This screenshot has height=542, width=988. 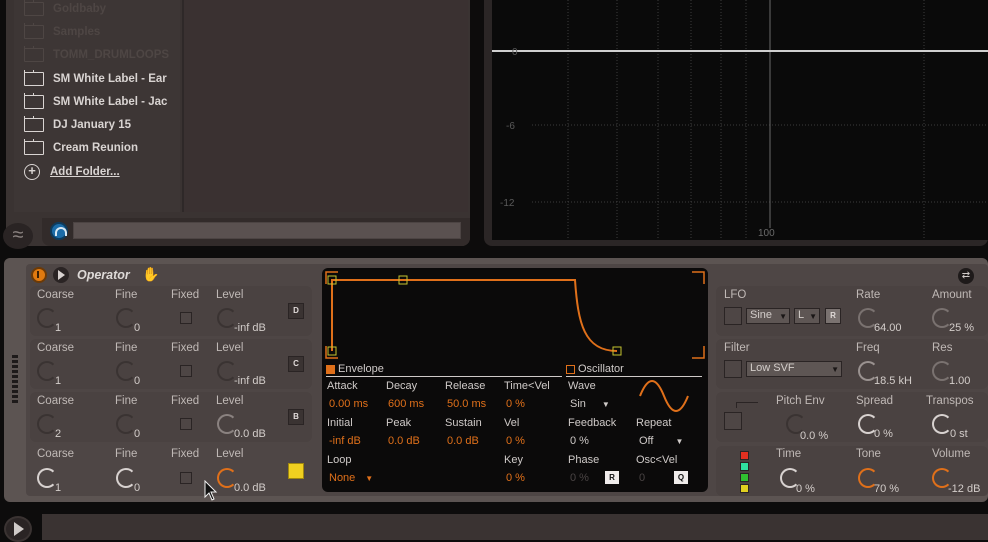 What do you see at coordinates (296, 417) in the screenshot?
I see `operator-select-b: B` at bounding box center [296, 417].